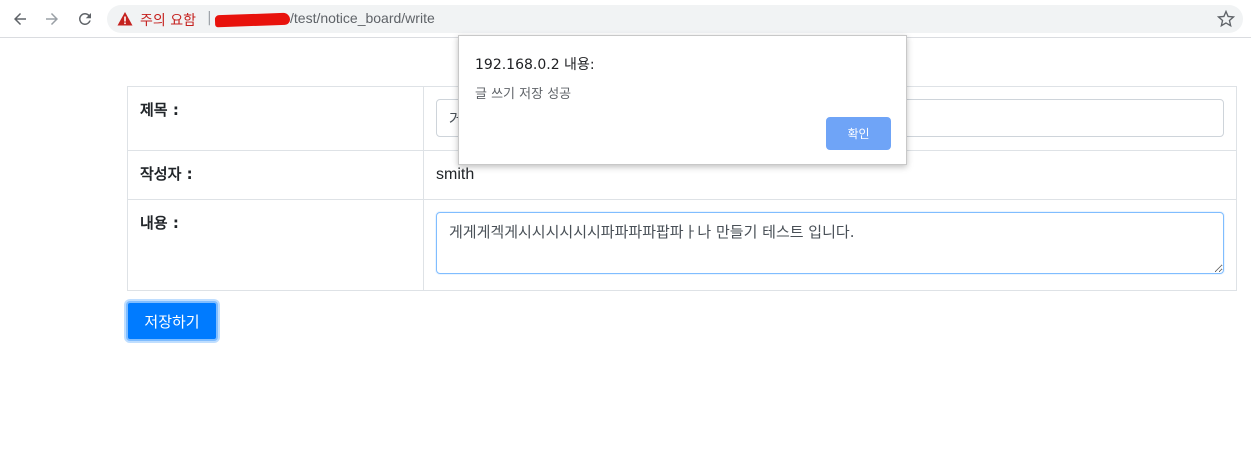 Image resolution: width=1251 pixels, height=451 pixels. Describe the element at coordinates (362, 18) in the screenshot. I see `url-path: /test/notice_board/write` at that location.